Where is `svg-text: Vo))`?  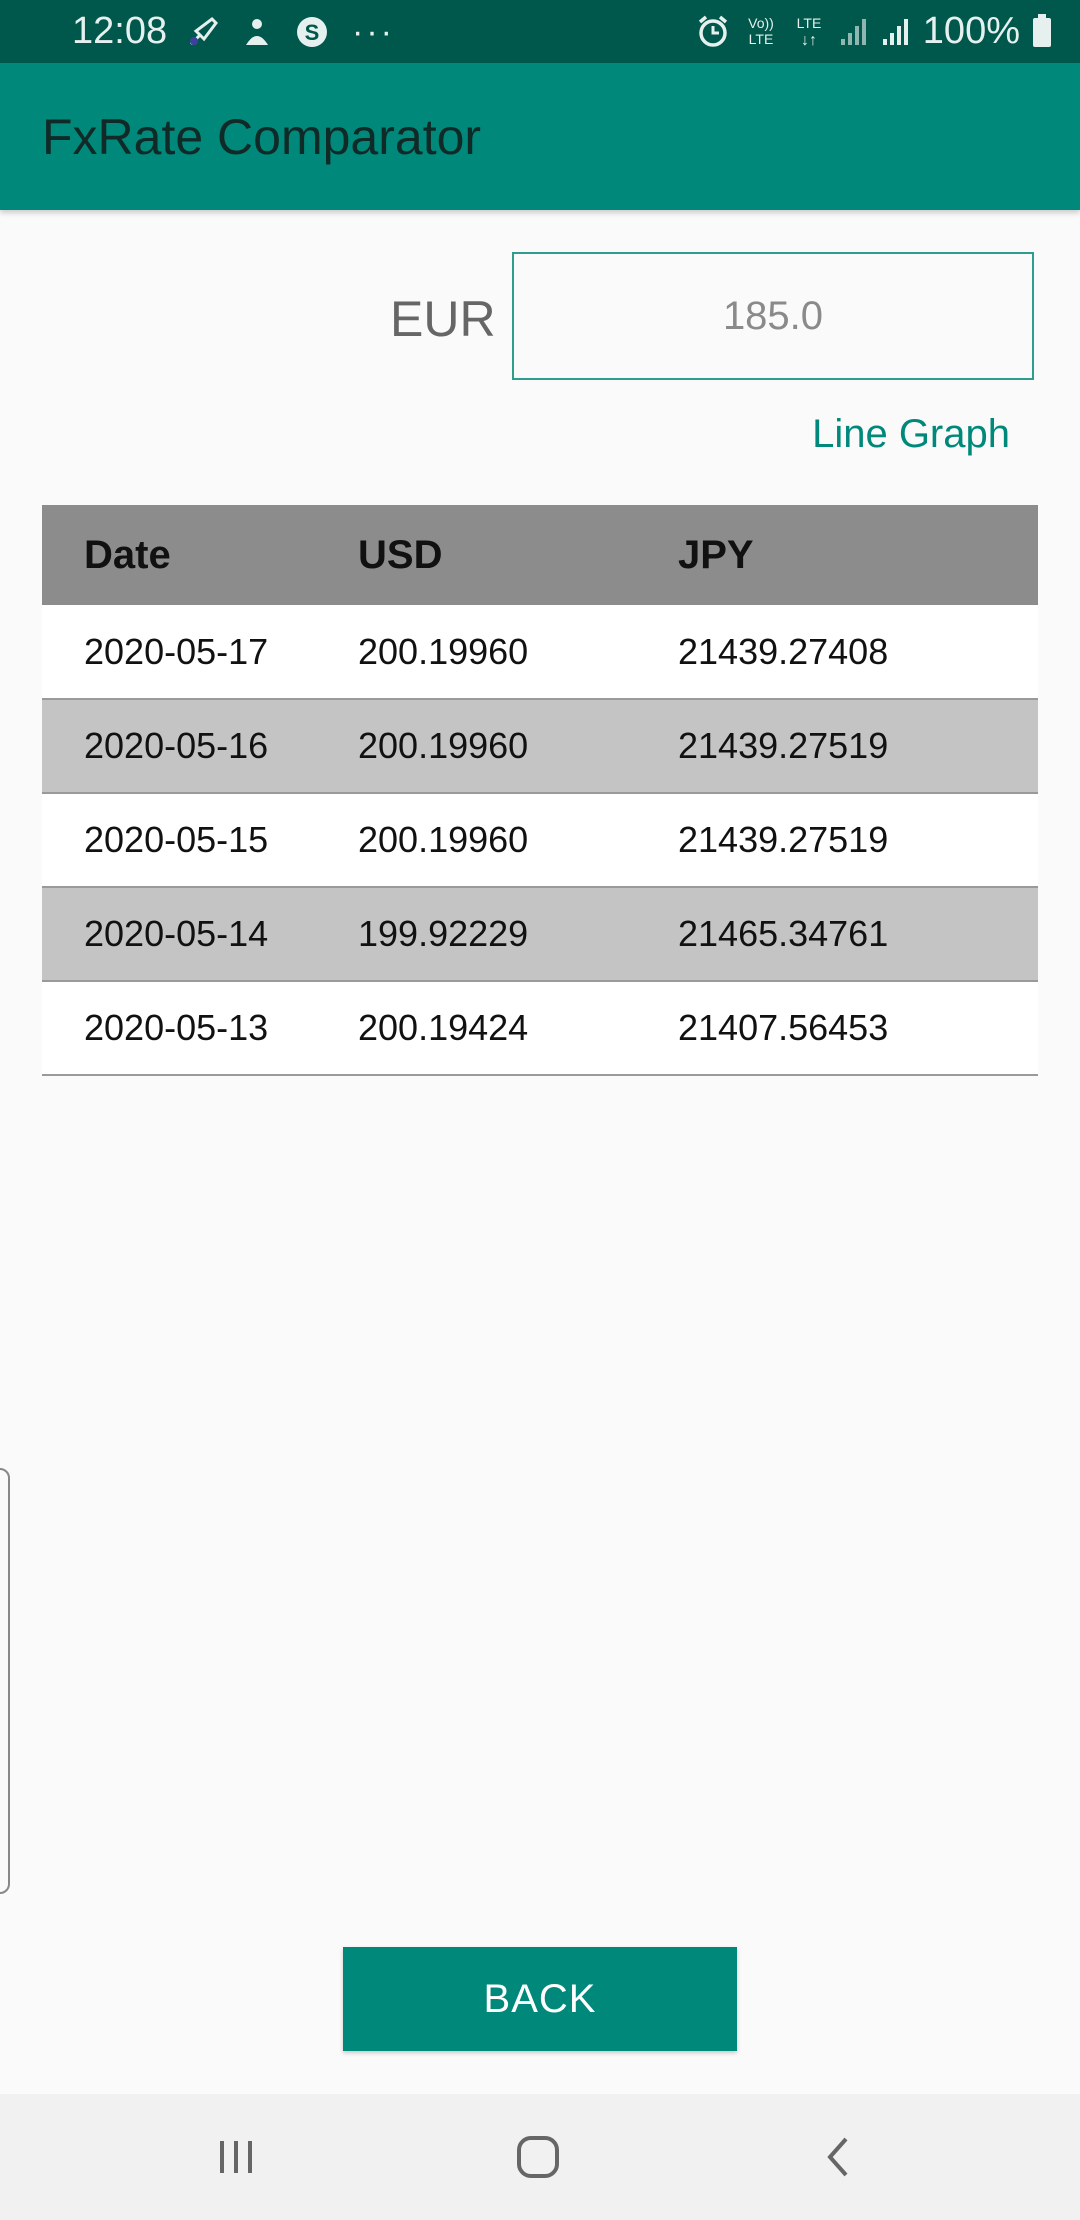 svg-text: Vo)) is located at coordinates (761, 23).